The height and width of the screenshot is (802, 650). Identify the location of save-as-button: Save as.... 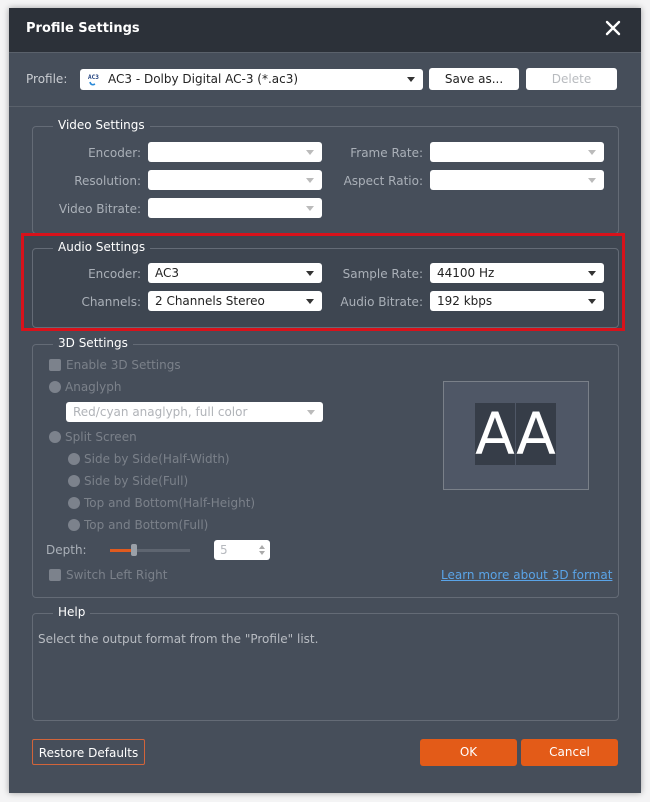
(474, 79).